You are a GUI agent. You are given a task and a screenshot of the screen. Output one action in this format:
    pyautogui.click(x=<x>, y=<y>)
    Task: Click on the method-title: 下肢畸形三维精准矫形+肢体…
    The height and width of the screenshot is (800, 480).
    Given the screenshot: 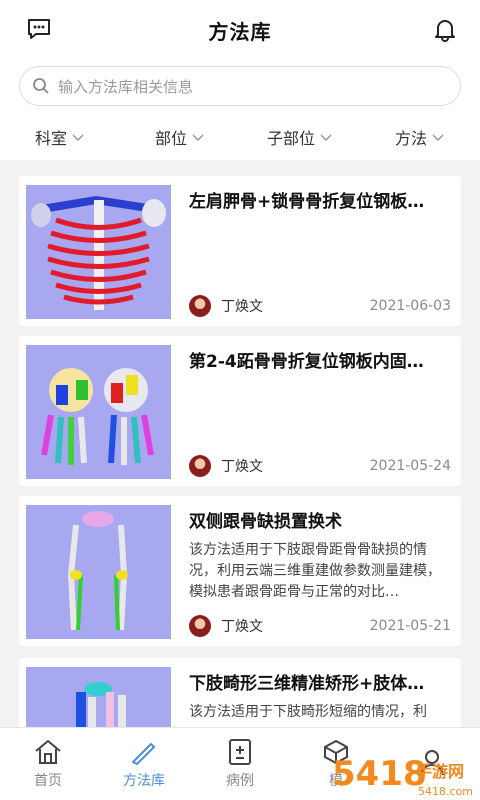 What is the action you would take?
    pyautogui.click(x=307, y=684)
    